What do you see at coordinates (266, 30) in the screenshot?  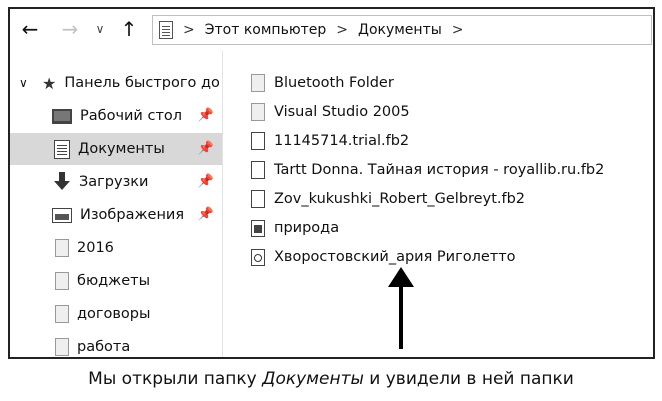 I see `breadcrumb-this-pc: Этот компьютер` at bounding box center [266, 30].